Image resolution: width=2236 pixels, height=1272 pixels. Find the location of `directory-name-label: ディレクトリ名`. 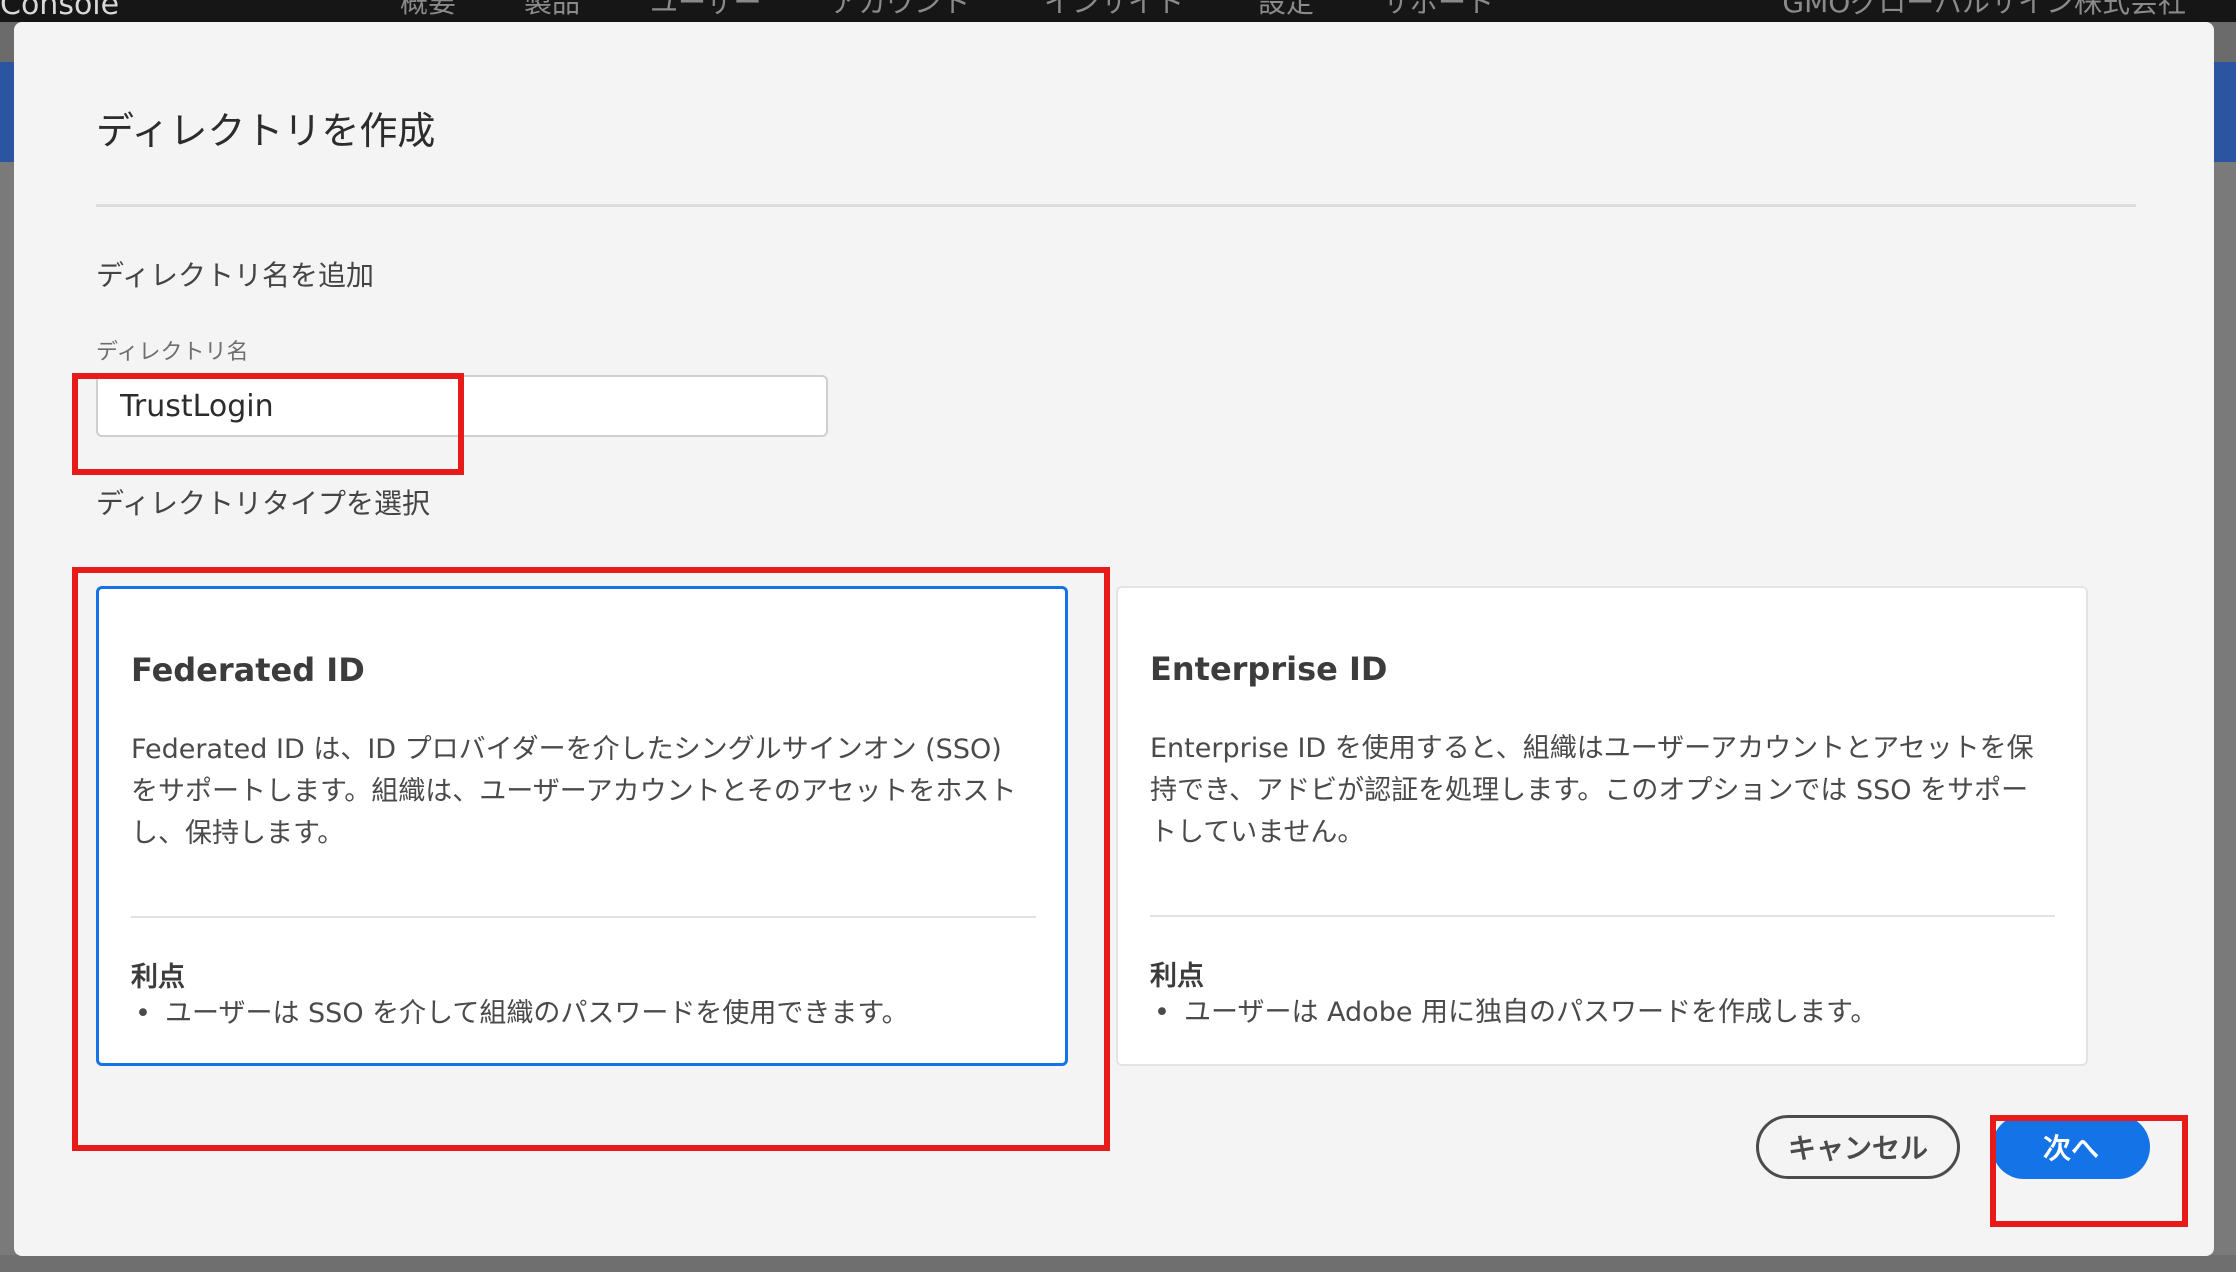

directory-name-label: ディレクトリ名 is located at coordinates (172, 352).